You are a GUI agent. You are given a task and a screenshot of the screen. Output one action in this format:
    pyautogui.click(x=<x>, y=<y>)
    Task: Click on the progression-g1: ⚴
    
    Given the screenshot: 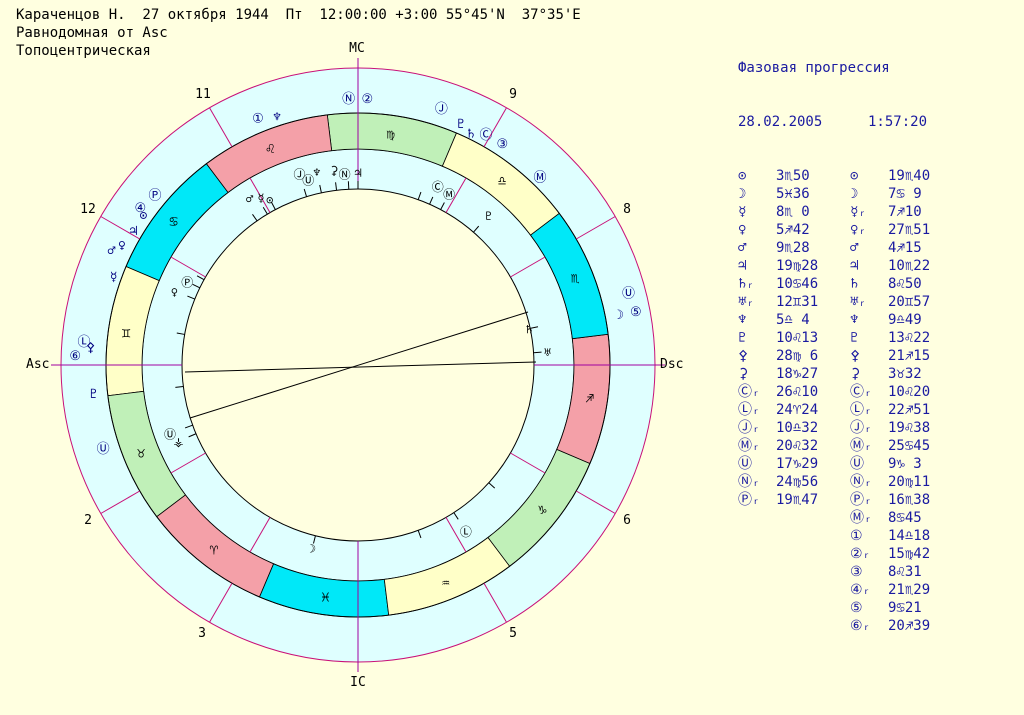 What is the action you would take?
    pyautogui.click(x=743, y=356)
    